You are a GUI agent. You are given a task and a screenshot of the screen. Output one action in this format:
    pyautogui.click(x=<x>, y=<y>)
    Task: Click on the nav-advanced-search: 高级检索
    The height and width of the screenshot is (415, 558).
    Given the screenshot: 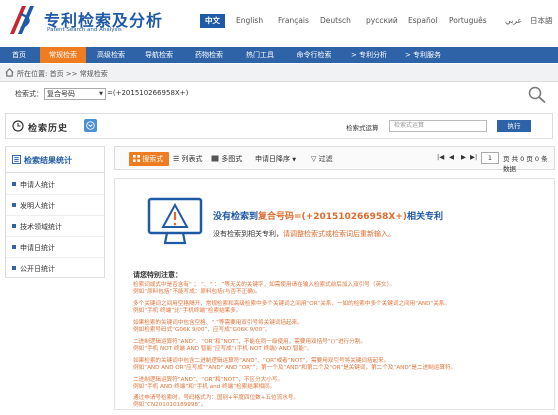 What is the action you would take?
    pyautogui.click(x=111, y=55)
    